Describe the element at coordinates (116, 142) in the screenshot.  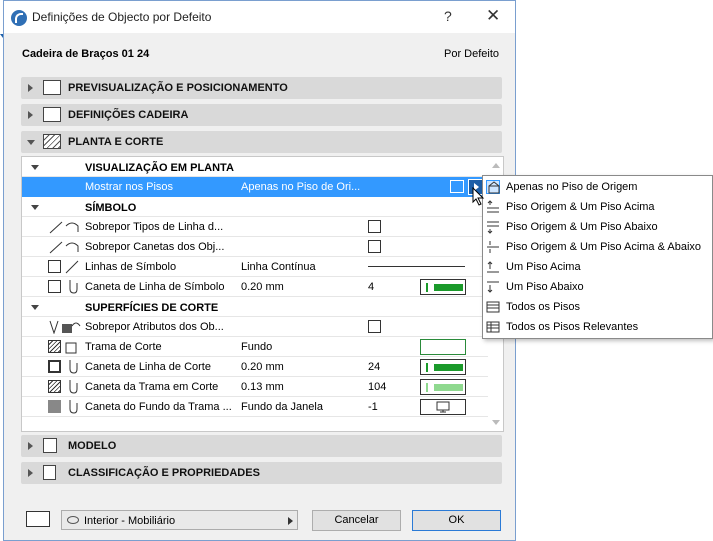
I see `section-label: PLANTA E CORTE` at that location.